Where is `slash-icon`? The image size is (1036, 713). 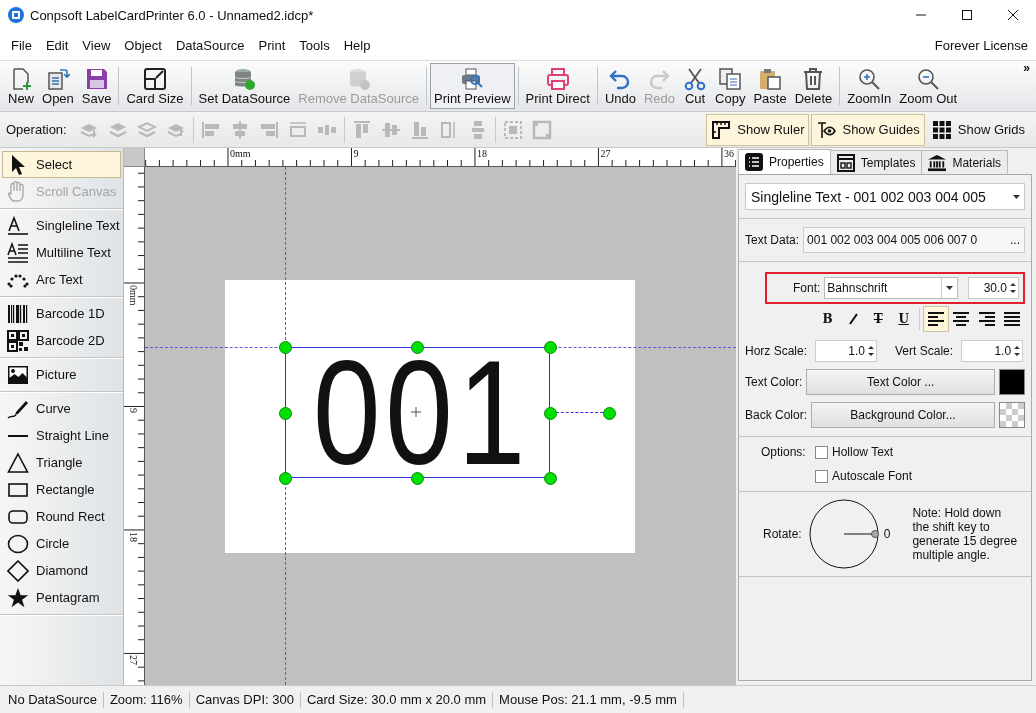
slash-icon is located at coordinates (853, 319).